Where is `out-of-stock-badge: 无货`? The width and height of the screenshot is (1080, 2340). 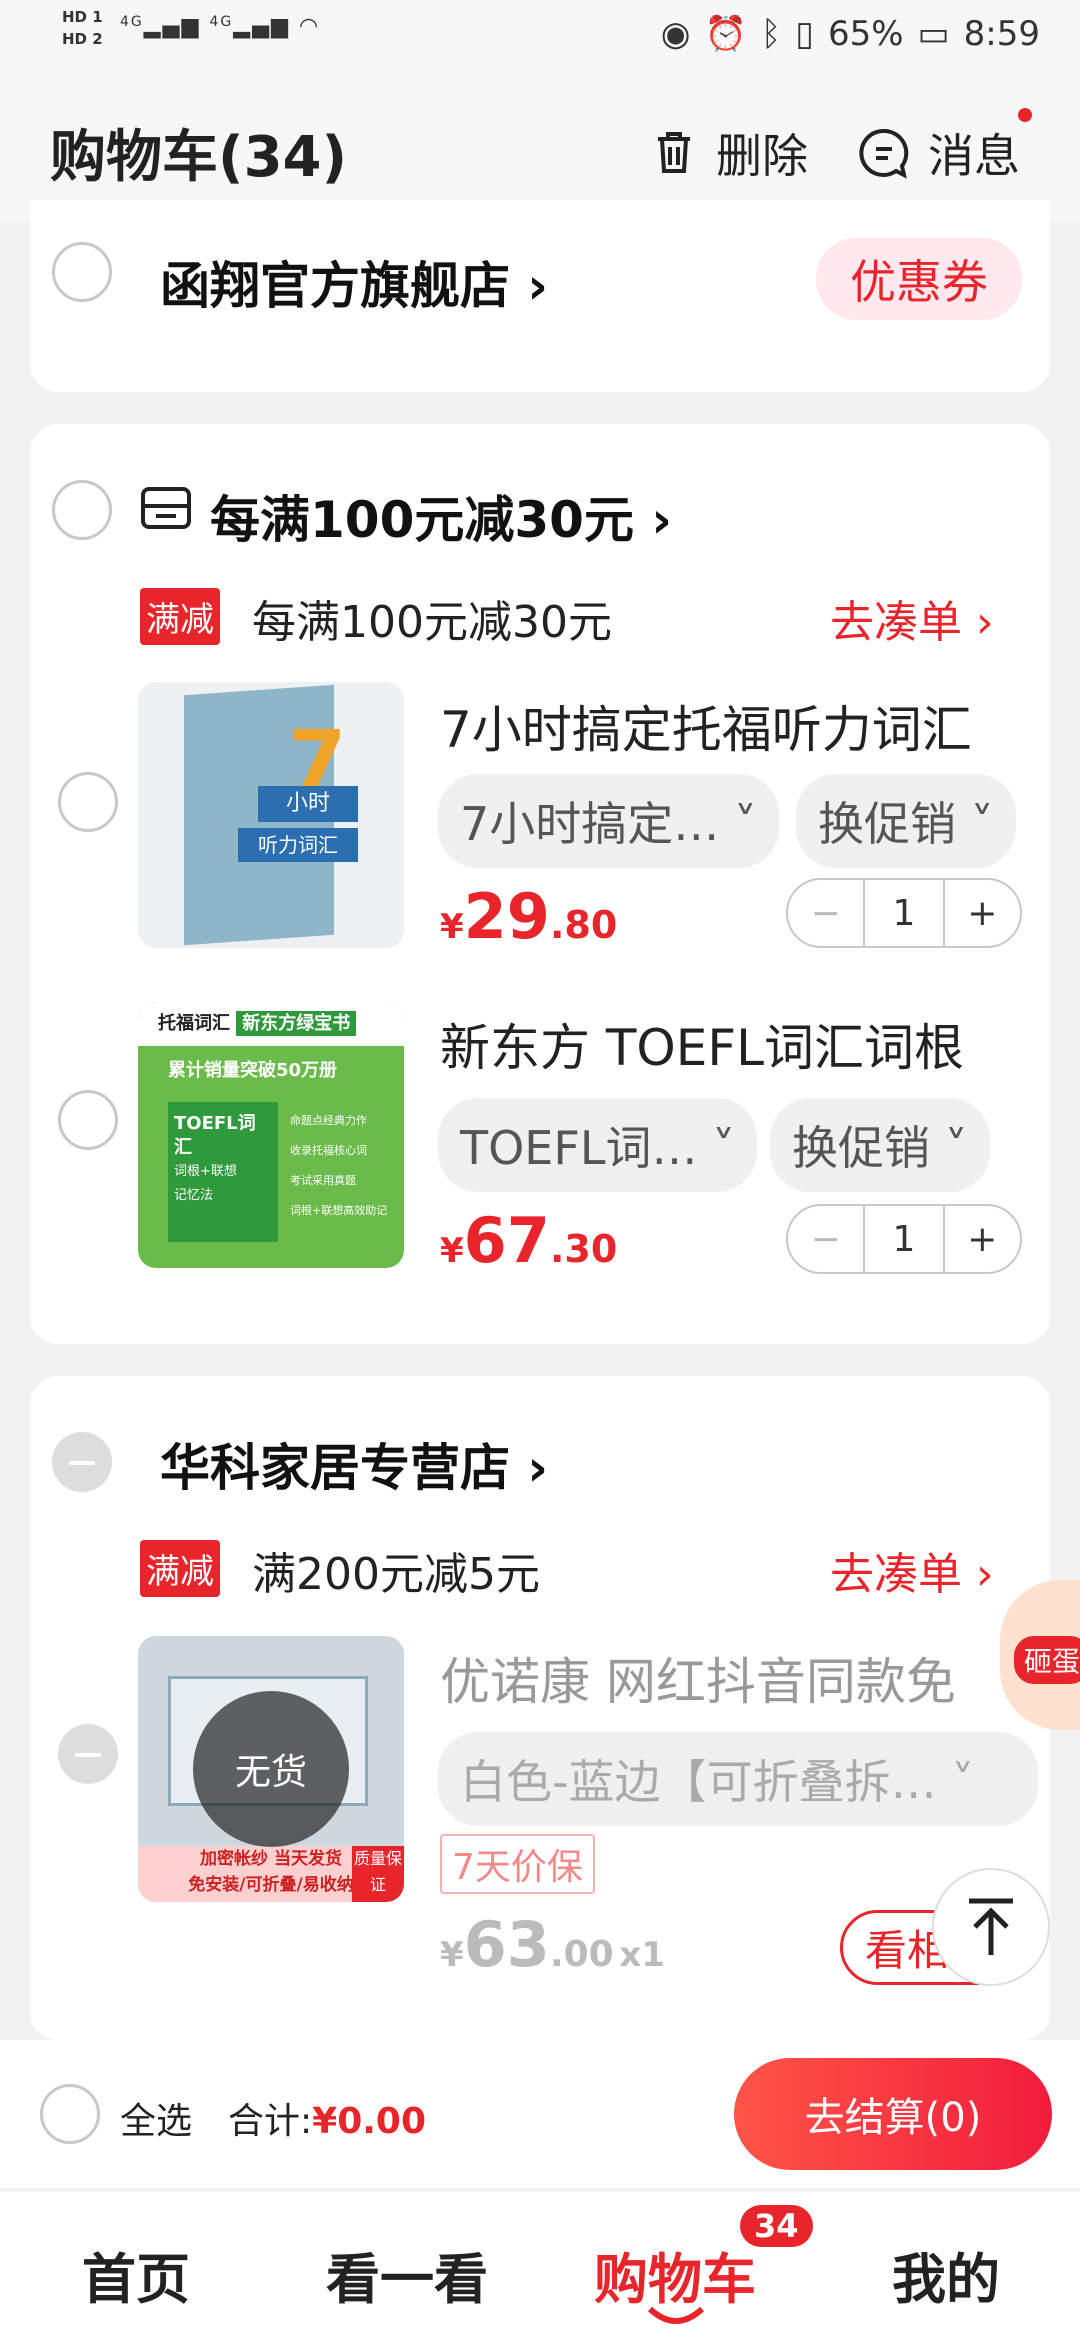 out-of-stock-badge: 无货 is located at coordinates (271, 1769).